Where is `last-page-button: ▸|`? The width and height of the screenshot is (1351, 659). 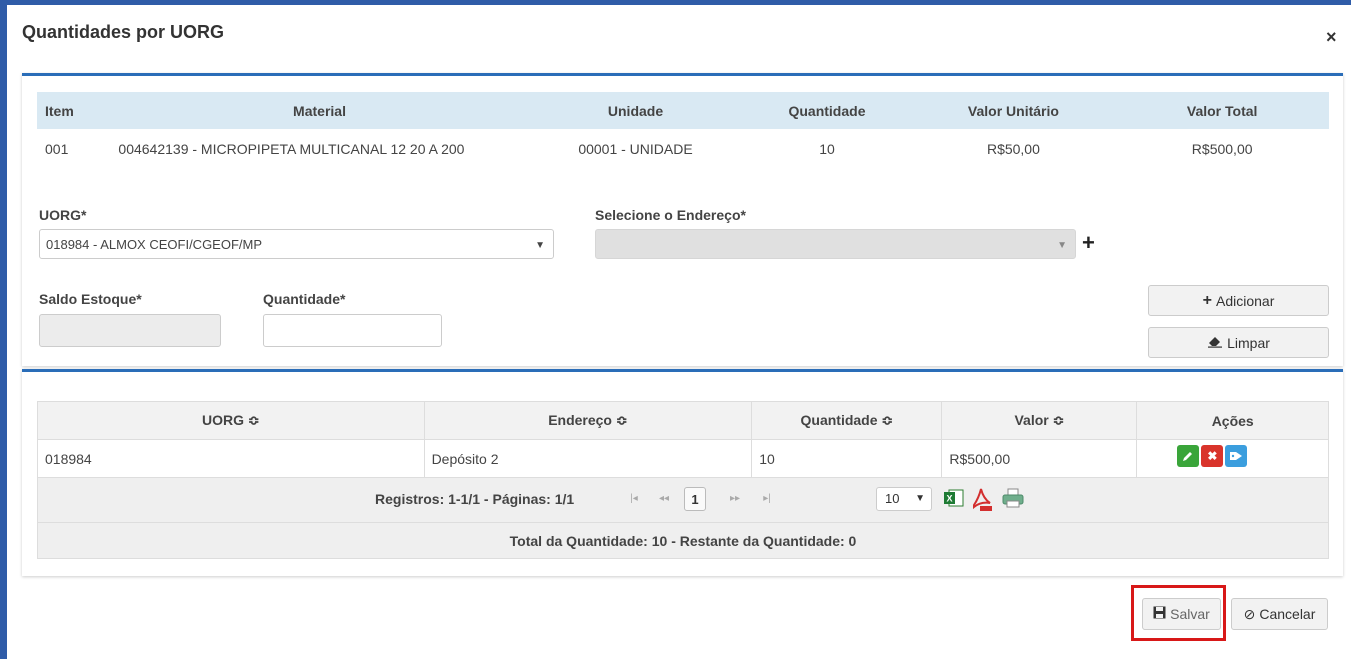 last-page-button: ▸| is located at coordinates (767, 499).